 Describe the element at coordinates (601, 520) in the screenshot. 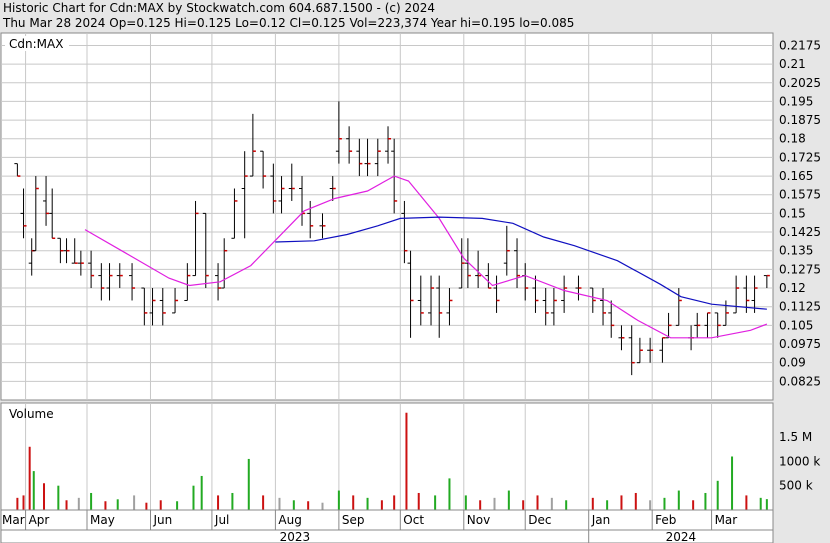

I see `month-label: Jan` at that location.